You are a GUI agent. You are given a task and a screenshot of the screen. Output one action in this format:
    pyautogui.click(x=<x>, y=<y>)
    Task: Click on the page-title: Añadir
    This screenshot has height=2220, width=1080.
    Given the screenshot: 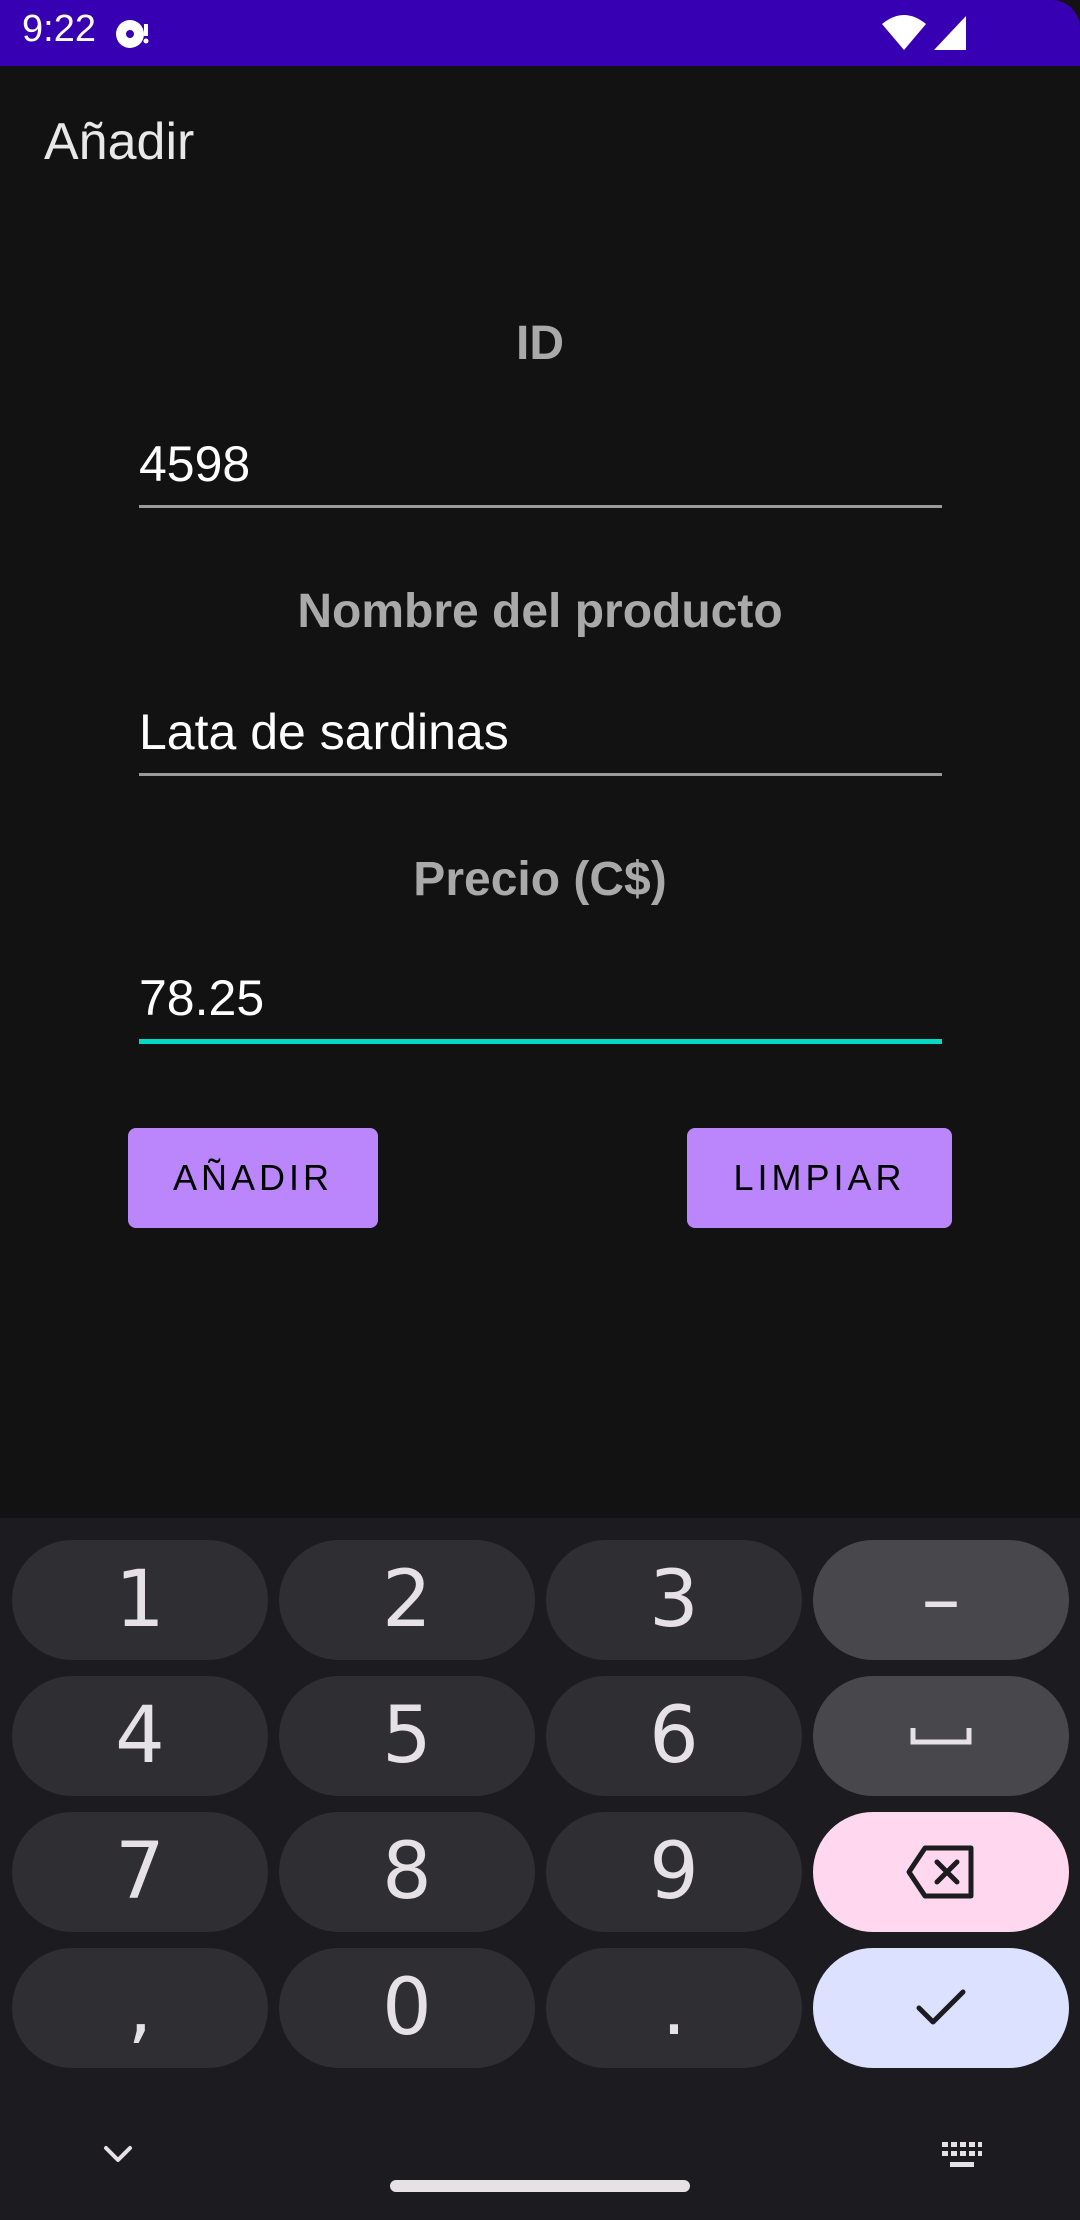 What is the action you would take?
    pyautogui.click(x=119, y=142)
    